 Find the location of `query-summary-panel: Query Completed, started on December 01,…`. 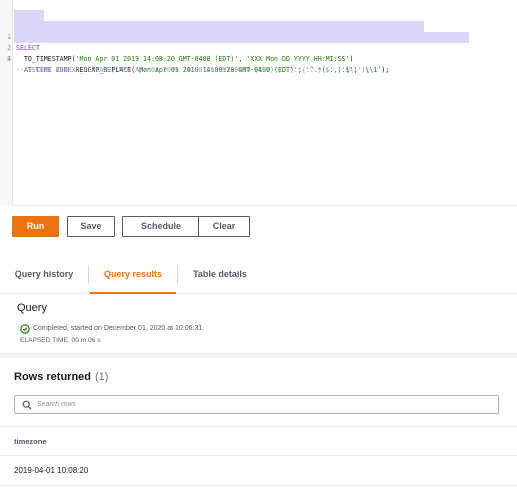

query-summary-panel: Query Completed, started on December 01,… is located at coordinates (258, 324).